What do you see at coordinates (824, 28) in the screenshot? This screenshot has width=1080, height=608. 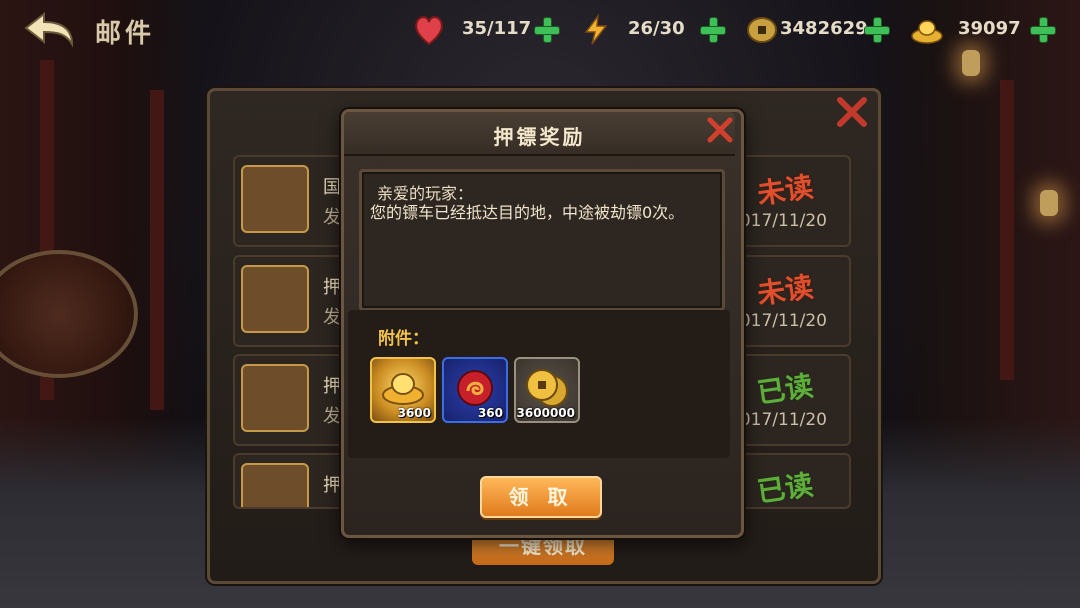 I see `coins-value: 3482629` at bounding box center [824, 28].